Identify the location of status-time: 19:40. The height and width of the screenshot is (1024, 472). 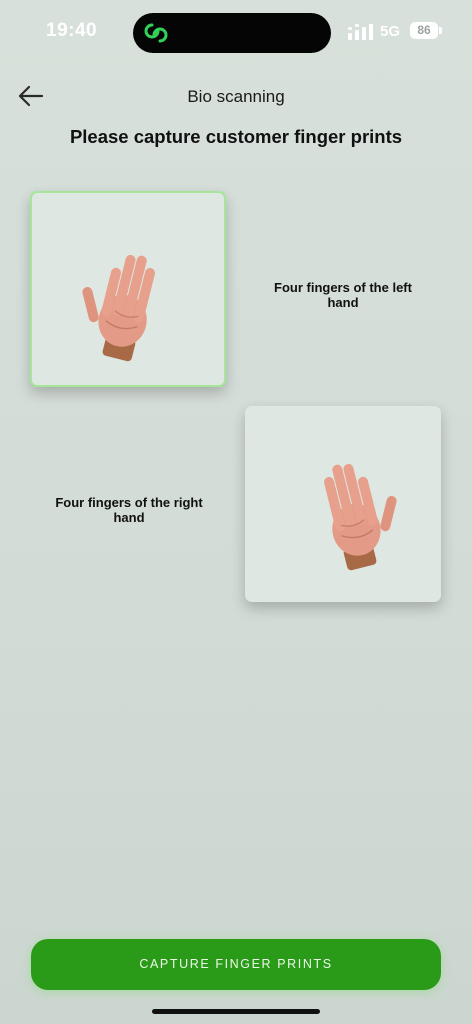
(72, 30).